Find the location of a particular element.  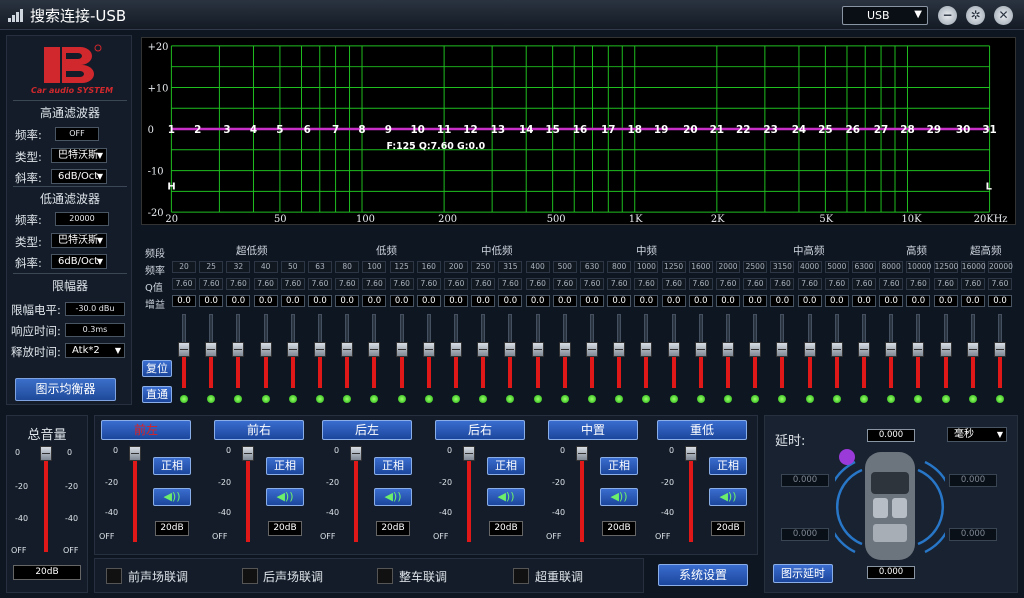

car-link-checkbox is located at coordinates (385, 576).